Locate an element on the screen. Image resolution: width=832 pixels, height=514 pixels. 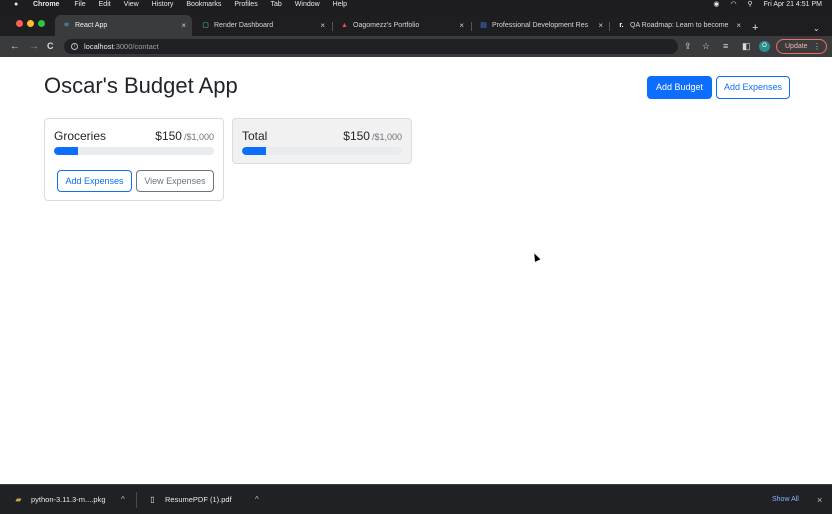
download-item-python: ▰ python-3.11.3-m....pkg ^ is located at coordinates (73, 499).